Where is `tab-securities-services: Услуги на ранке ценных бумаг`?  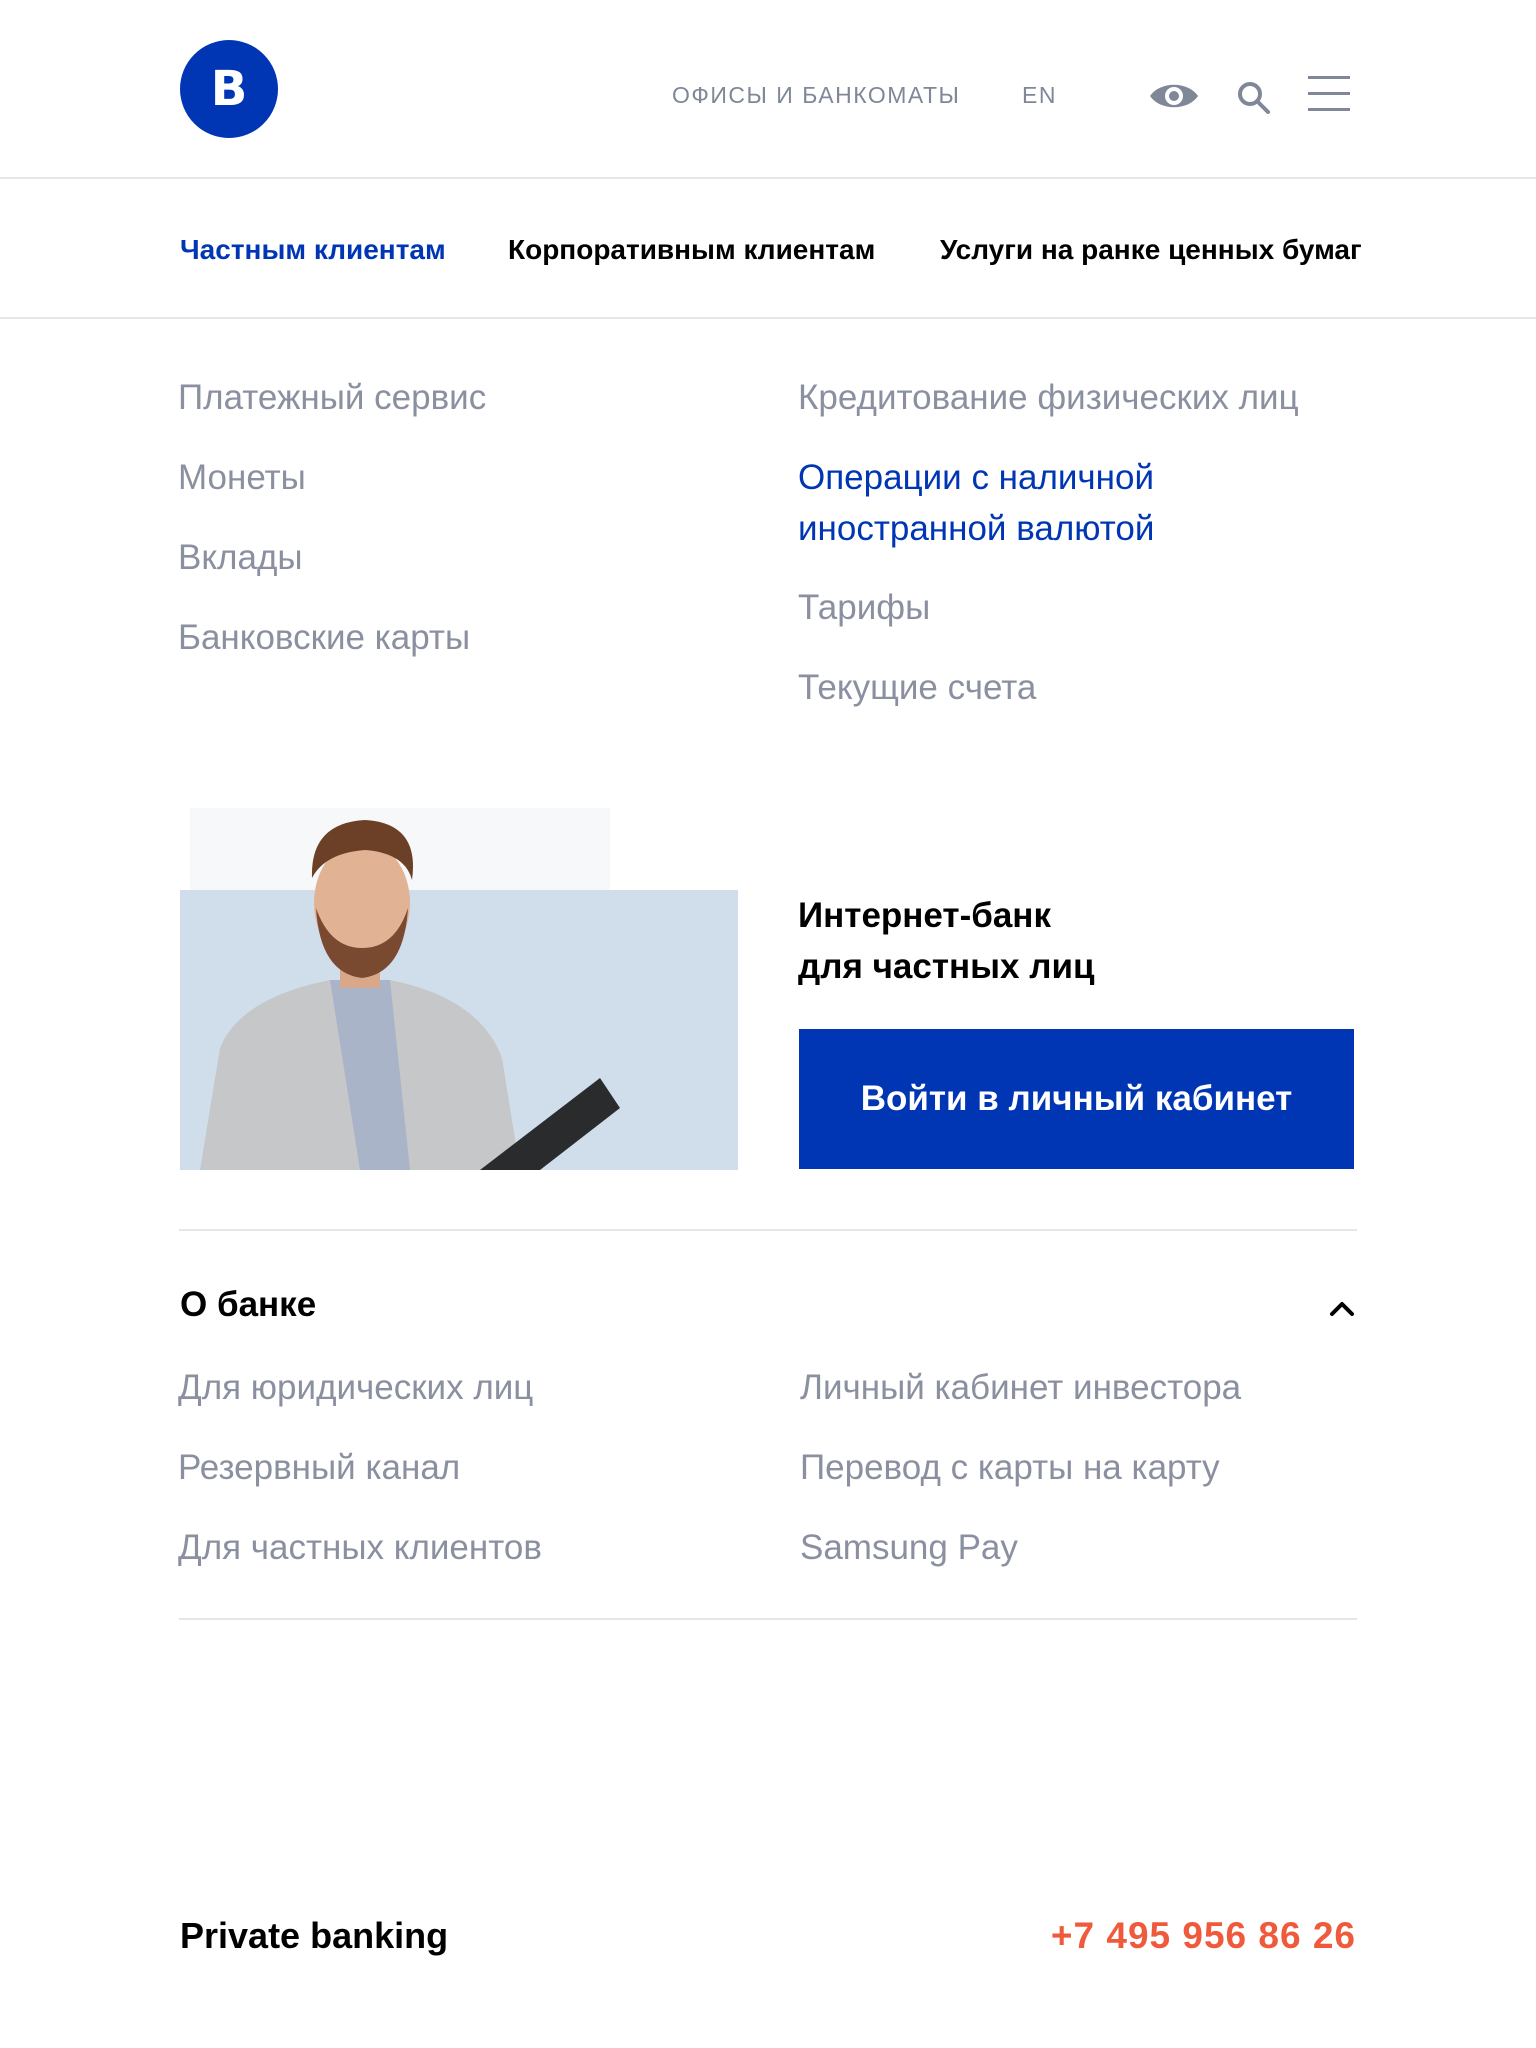
tab-securities-services: Услуги на ранке ценных бумаг is located at coordinates (1151, 250).